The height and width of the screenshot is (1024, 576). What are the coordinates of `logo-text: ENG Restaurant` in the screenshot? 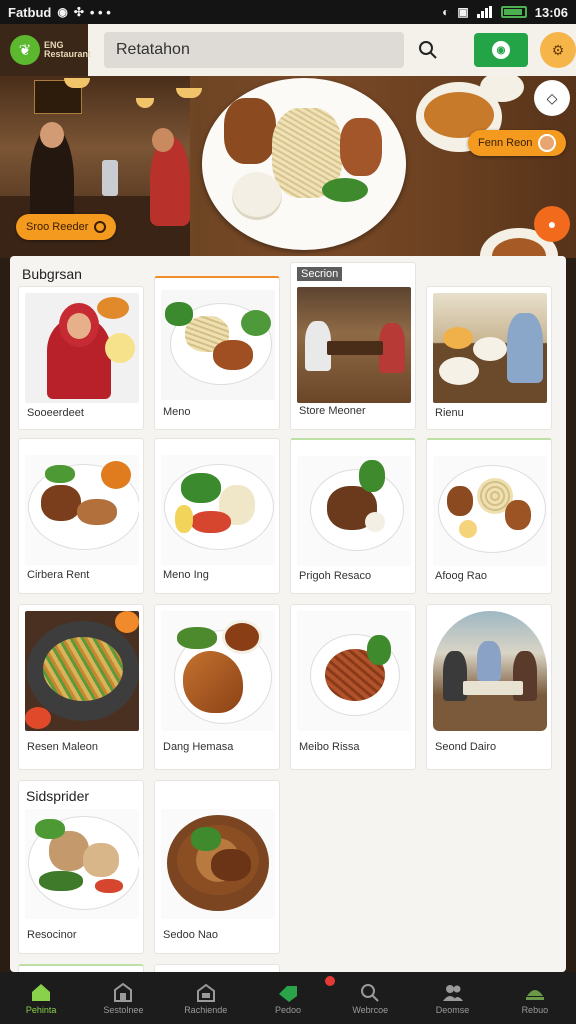 It's located at (68, 49).